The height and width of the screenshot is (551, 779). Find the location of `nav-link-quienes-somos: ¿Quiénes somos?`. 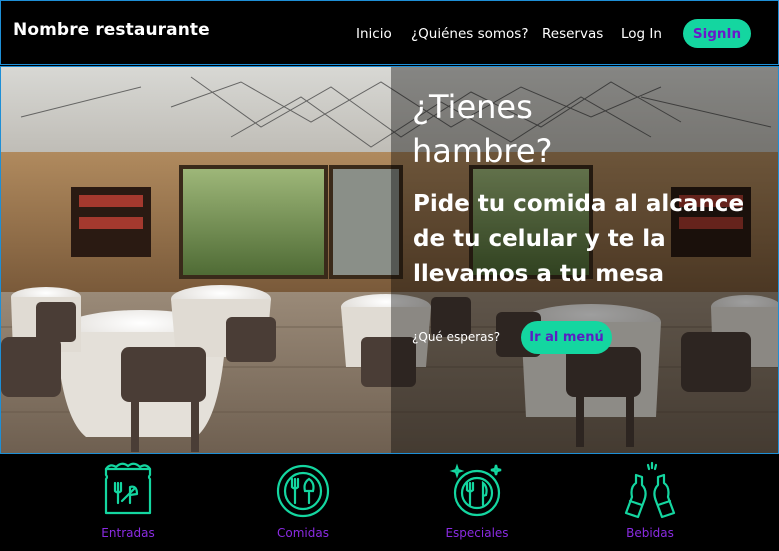

nav-link-quienes-somos: ¿Quiénes somos? is located at coordinates (470, 34).